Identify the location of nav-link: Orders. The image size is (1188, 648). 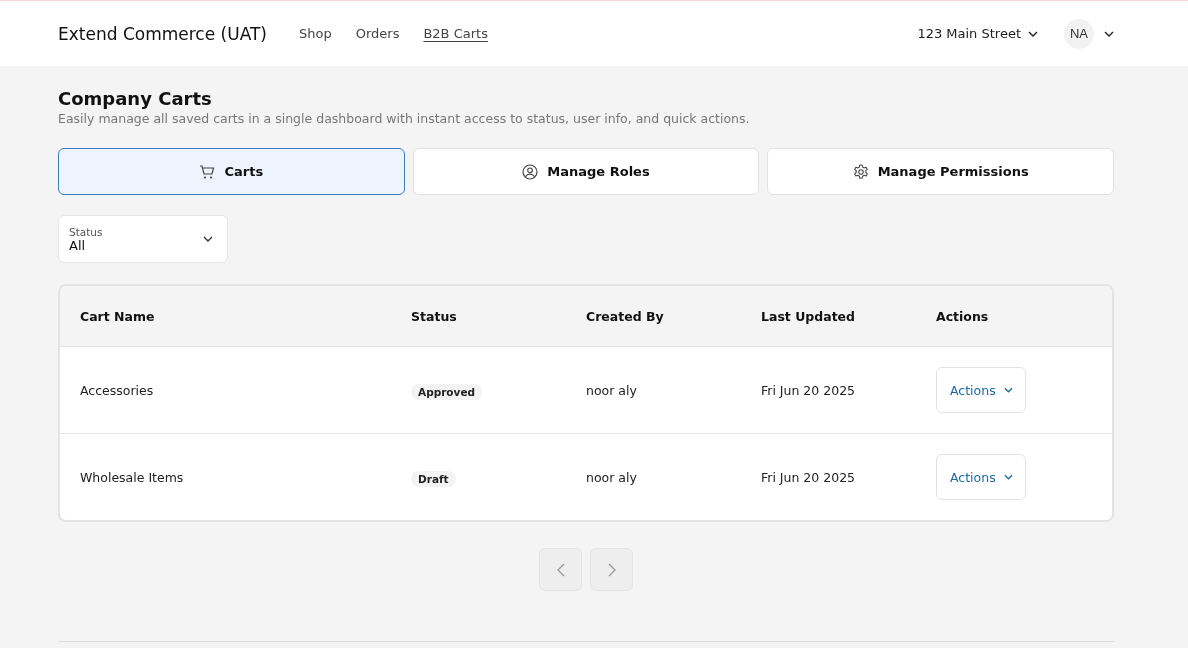
(377, 33).